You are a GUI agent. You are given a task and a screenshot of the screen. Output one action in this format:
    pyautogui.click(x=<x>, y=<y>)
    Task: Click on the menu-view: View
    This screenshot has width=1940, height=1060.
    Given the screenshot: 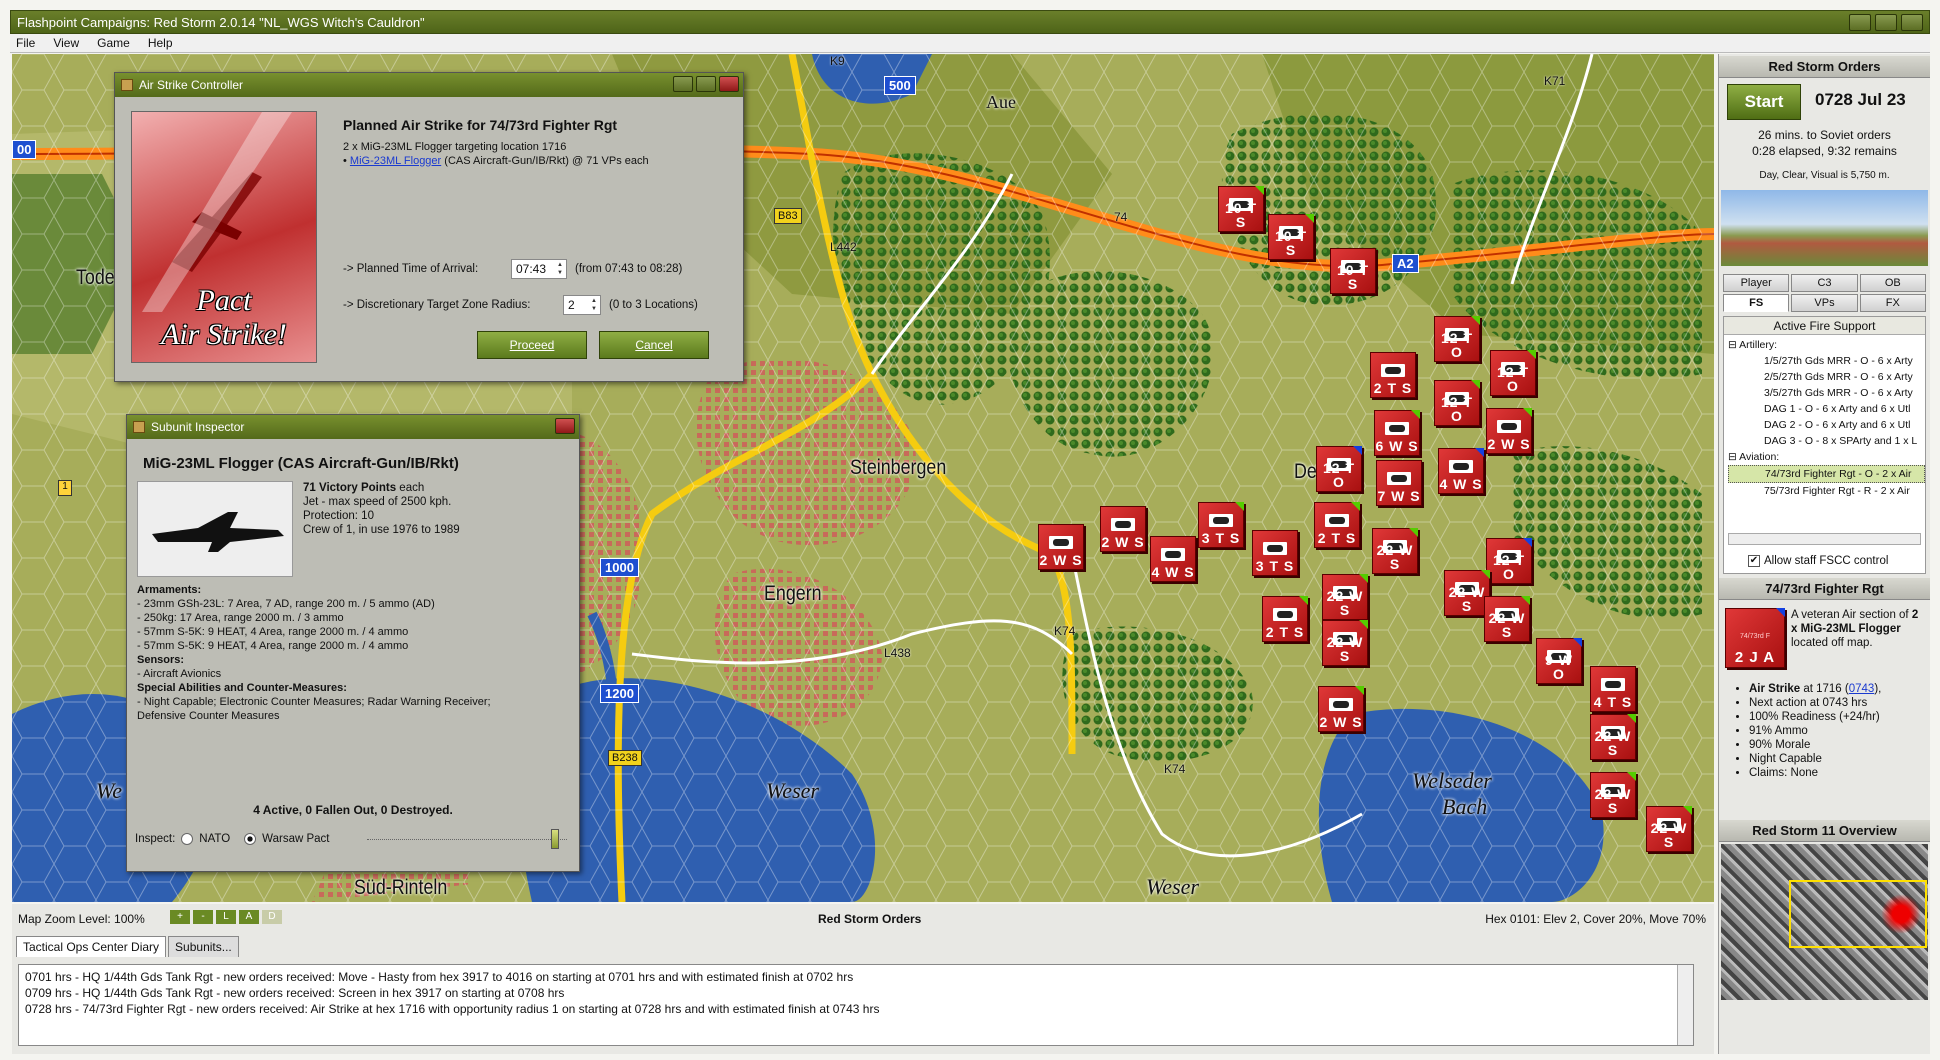 What is the action you would take?
    pyautogui.click(x=66, y=43)
    